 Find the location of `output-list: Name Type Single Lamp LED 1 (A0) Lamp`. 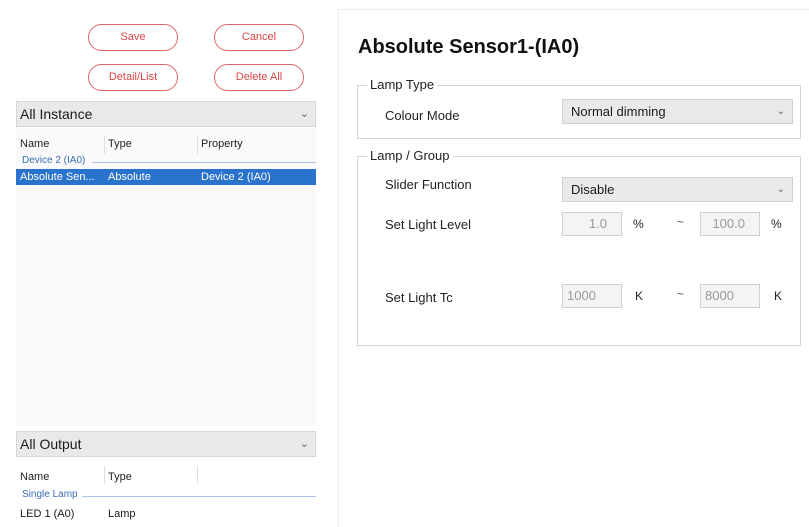

output-list: Name Type Single Lamp LED 1 (A0) Lamp is located at coordinates (166, 492).